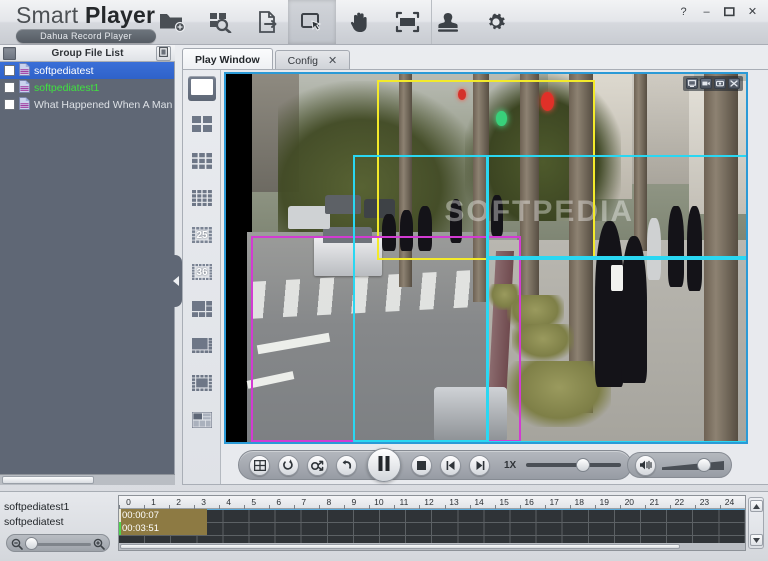  What do you see at coordinates (703, 465) in the screenshot?
I see `volume-knob` at bounding box center [703, 465].